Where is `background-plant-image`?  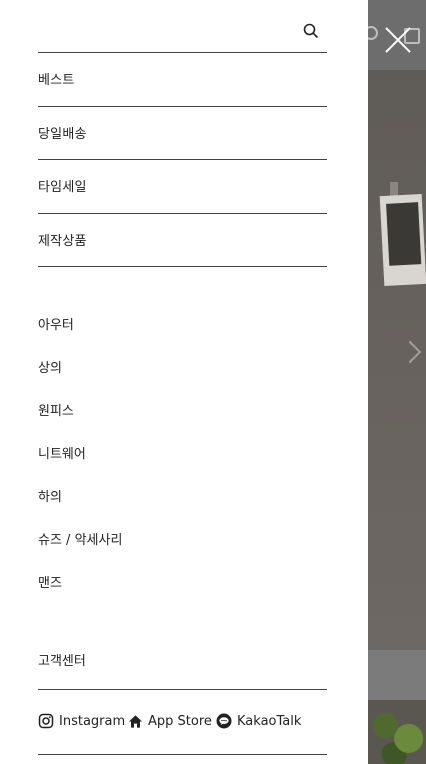 background-plant-image is located at coordinates (397, 732).